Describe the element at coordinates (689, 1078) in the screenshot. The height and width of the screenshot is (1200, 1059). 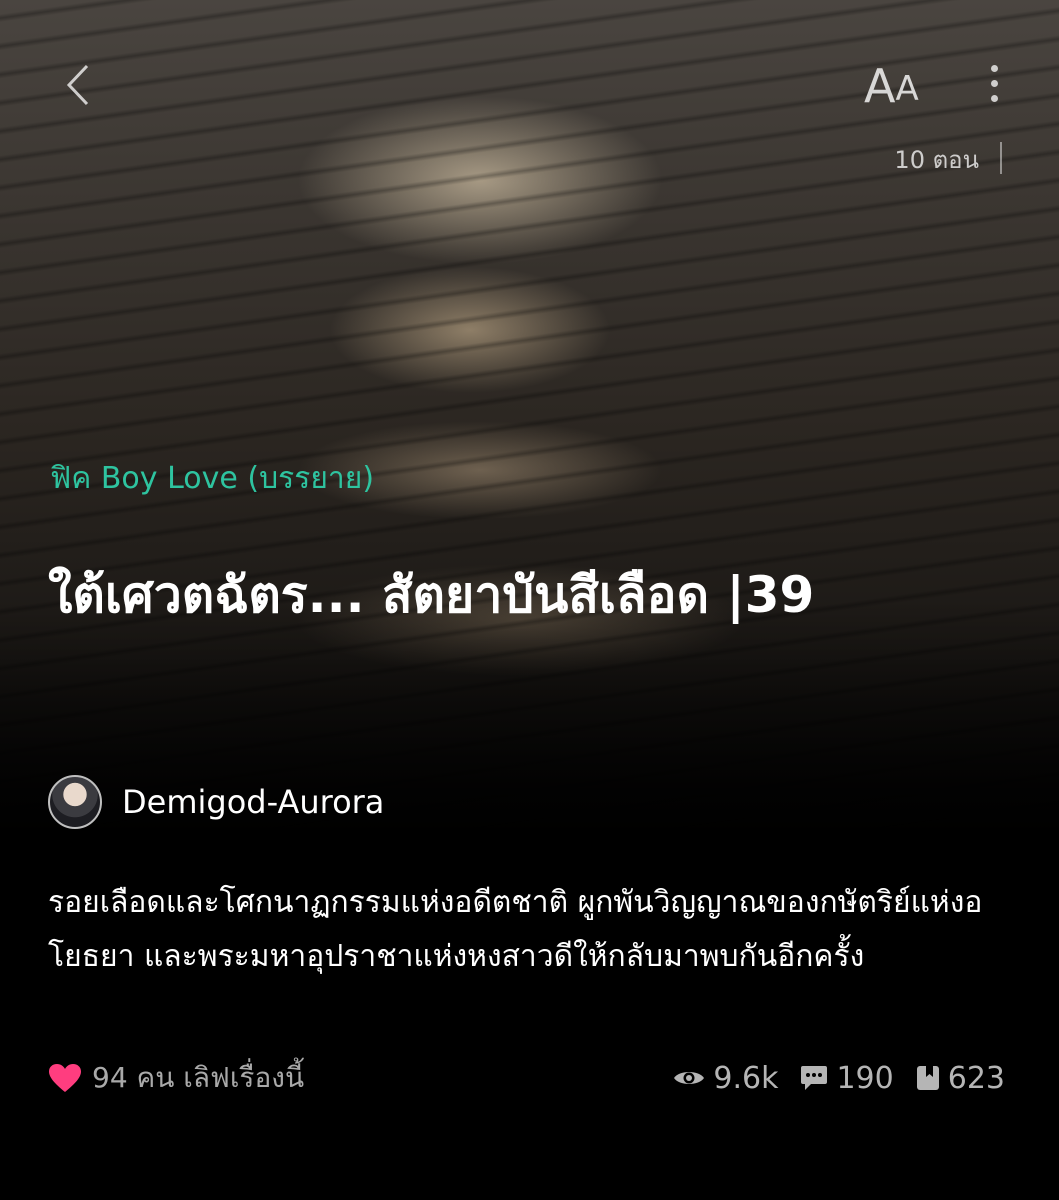
I see `eye-icon` at that location.